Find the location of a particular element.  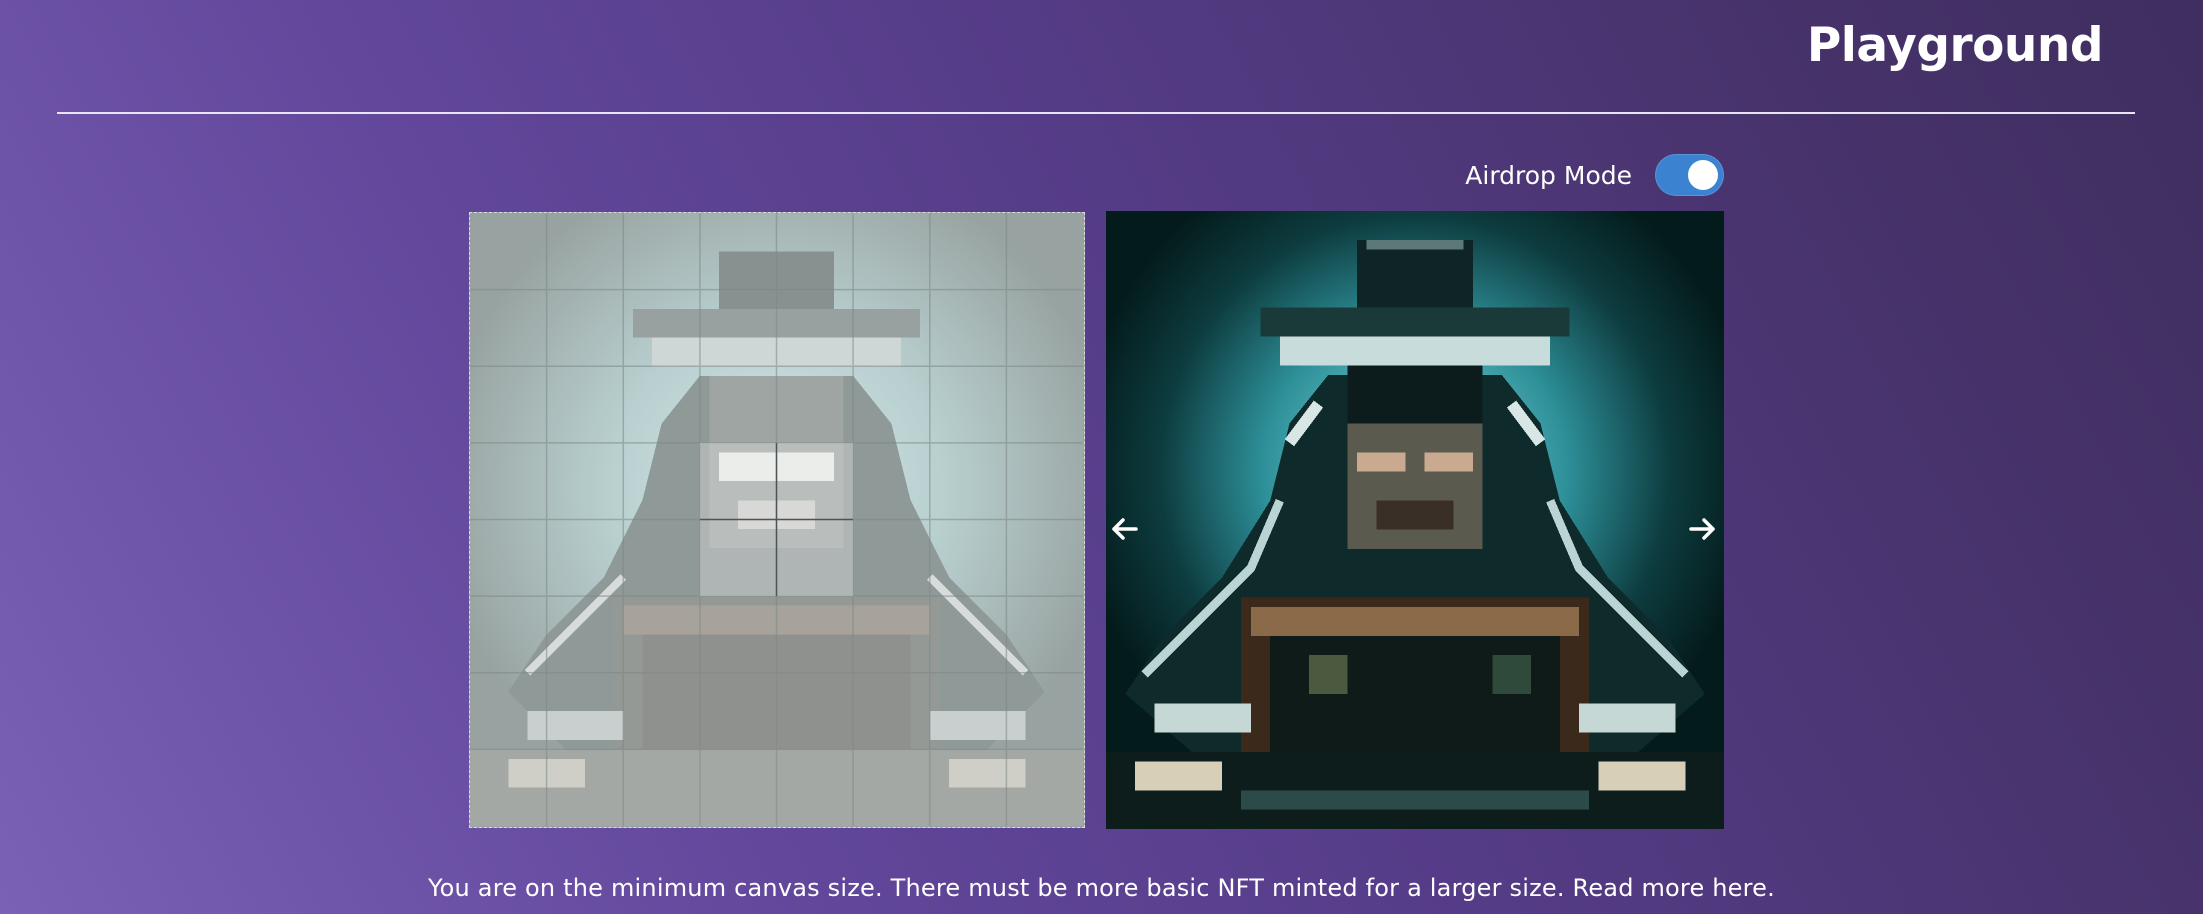

page-title: Playground is located at coordinates (1955, 45).